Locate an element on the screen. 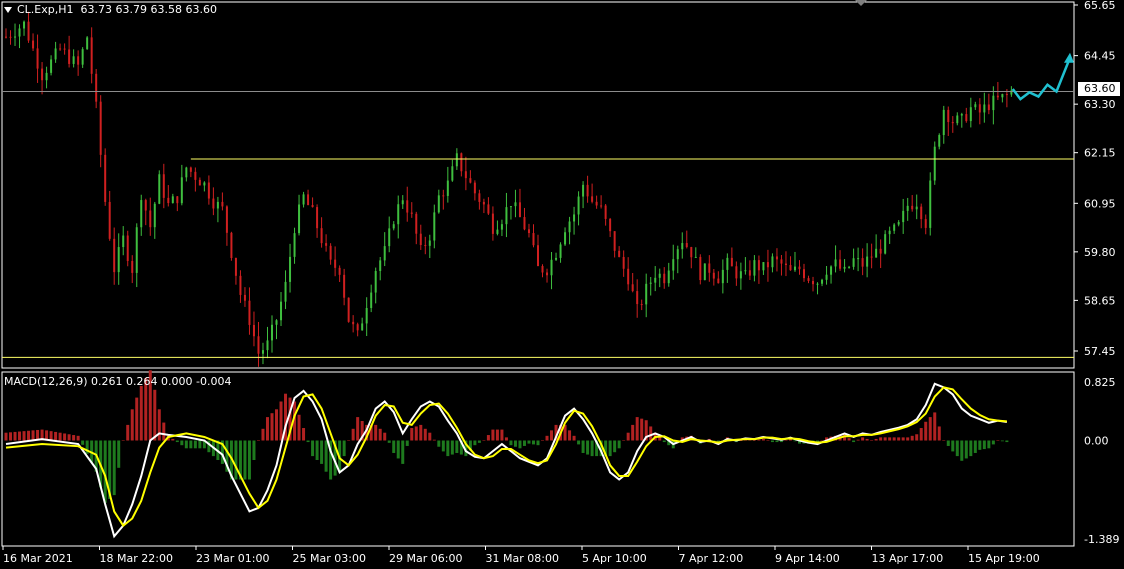  chart-shift-marker-icon is located at coordinates (861, 3).